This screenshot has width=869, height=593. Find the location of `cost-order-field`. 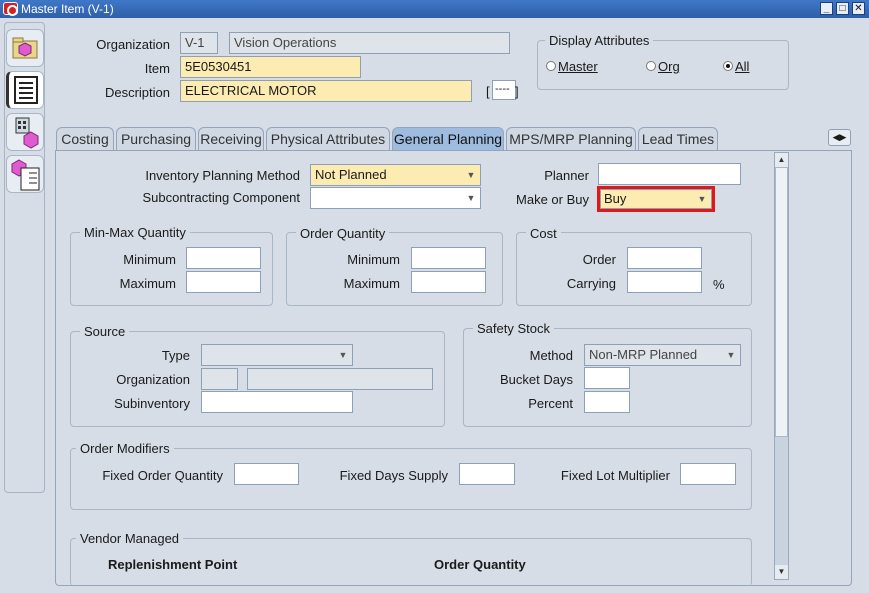

cost-order-field is located at coordinates (664, 258).